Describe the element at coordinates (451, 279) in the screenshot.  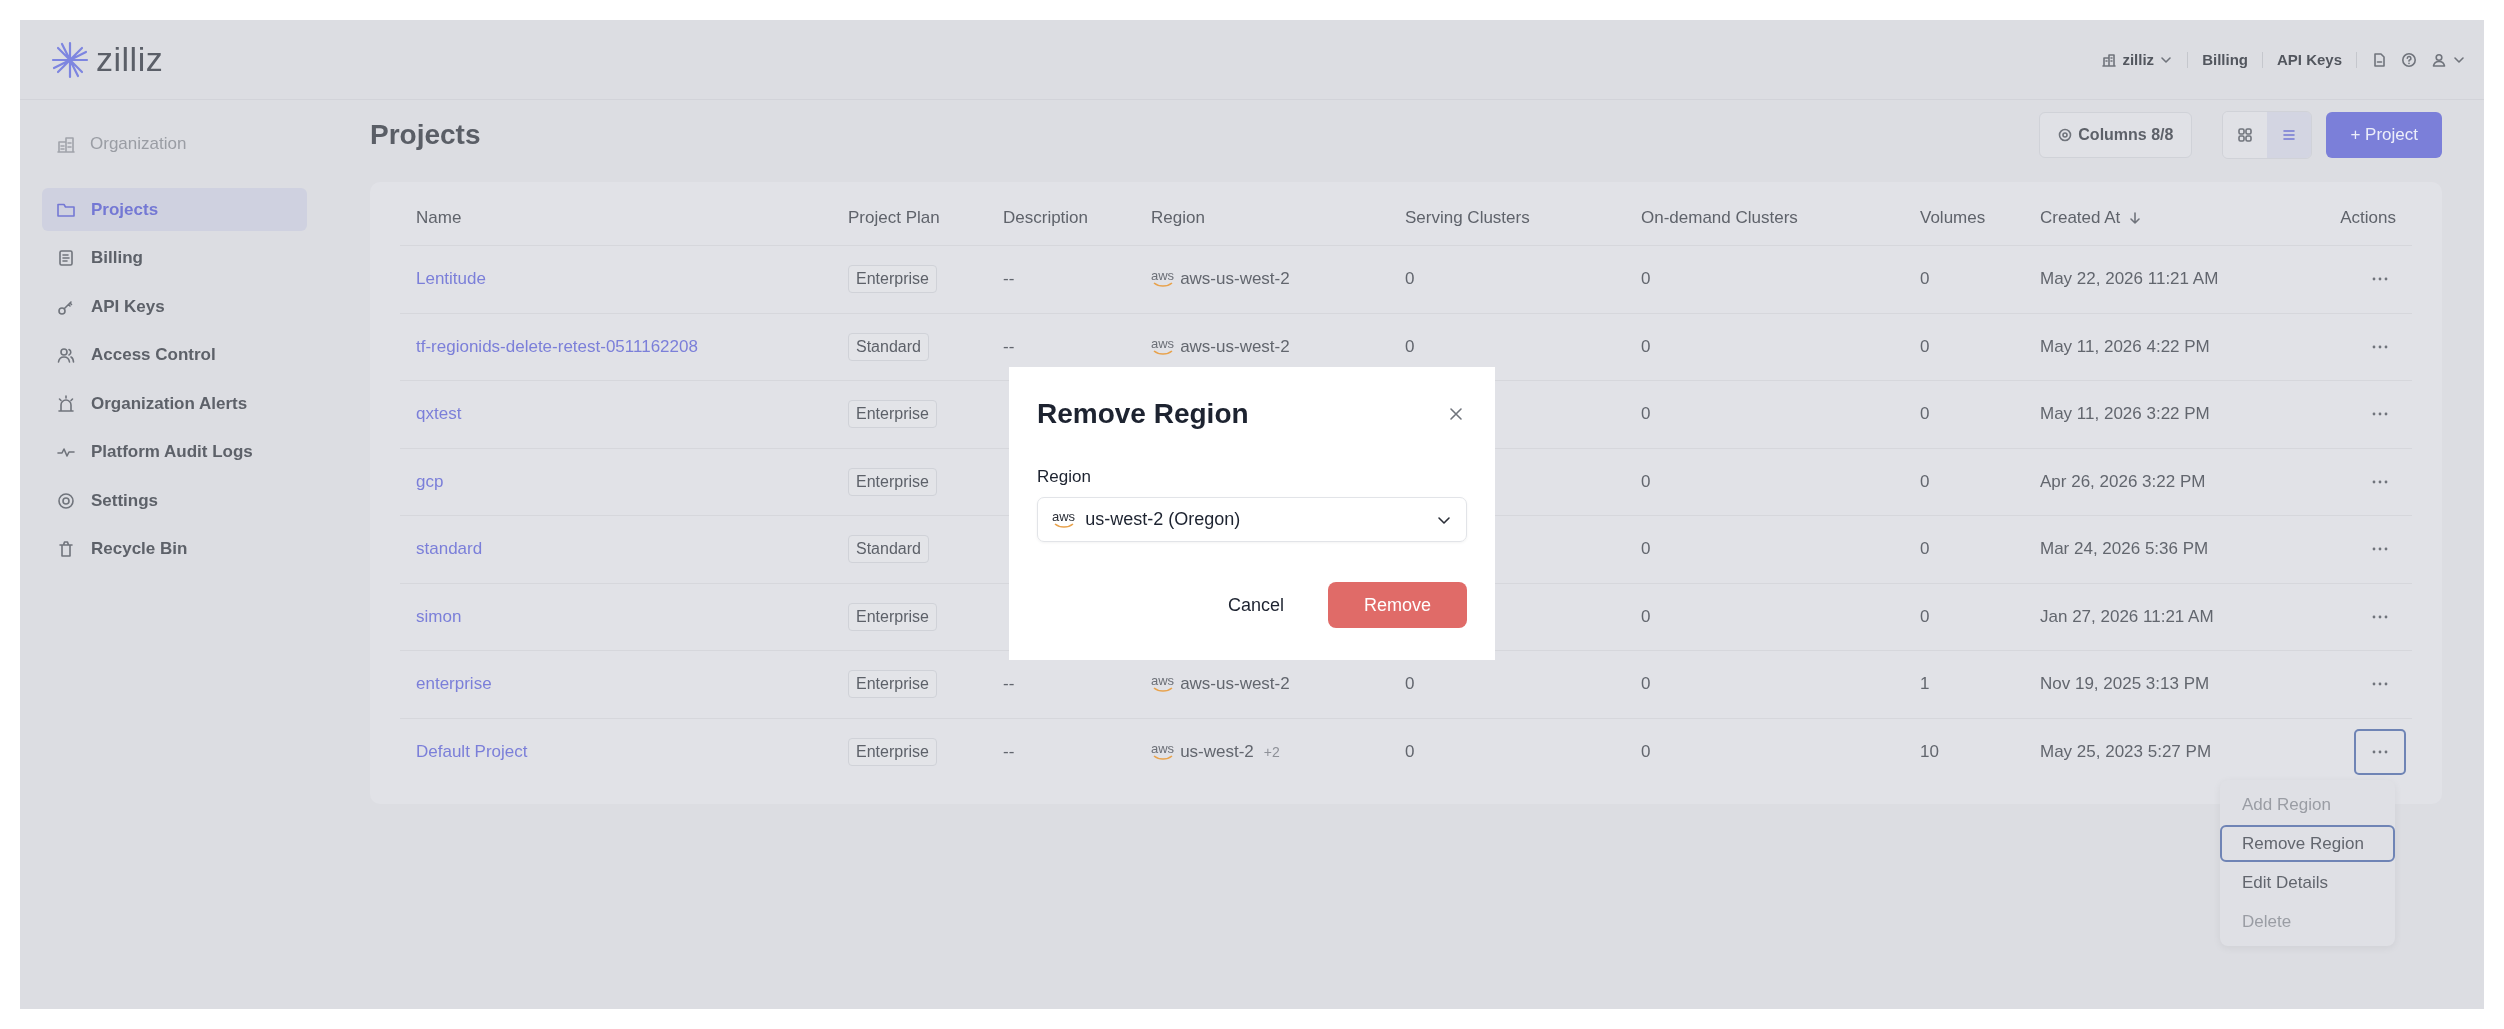
I see `project-link: Lentitude` at that location.